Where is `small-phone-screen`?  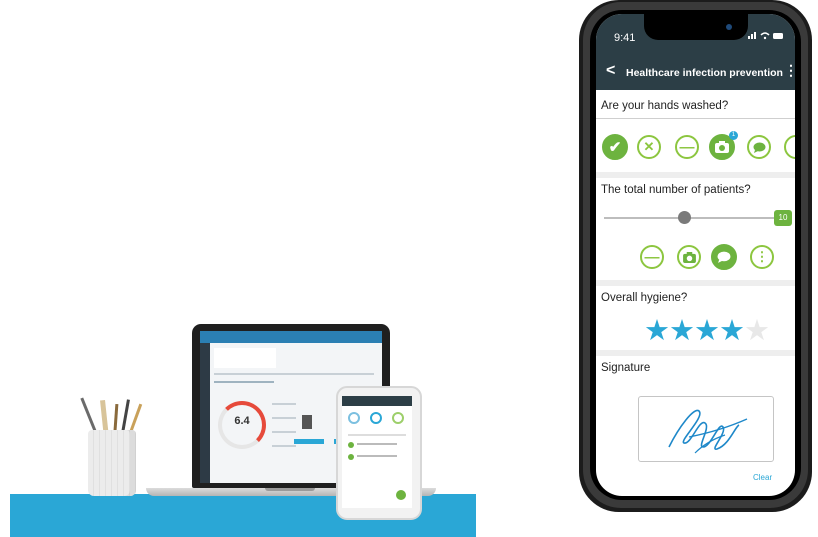 small-phone-screen is located at coordinates (377, 452).